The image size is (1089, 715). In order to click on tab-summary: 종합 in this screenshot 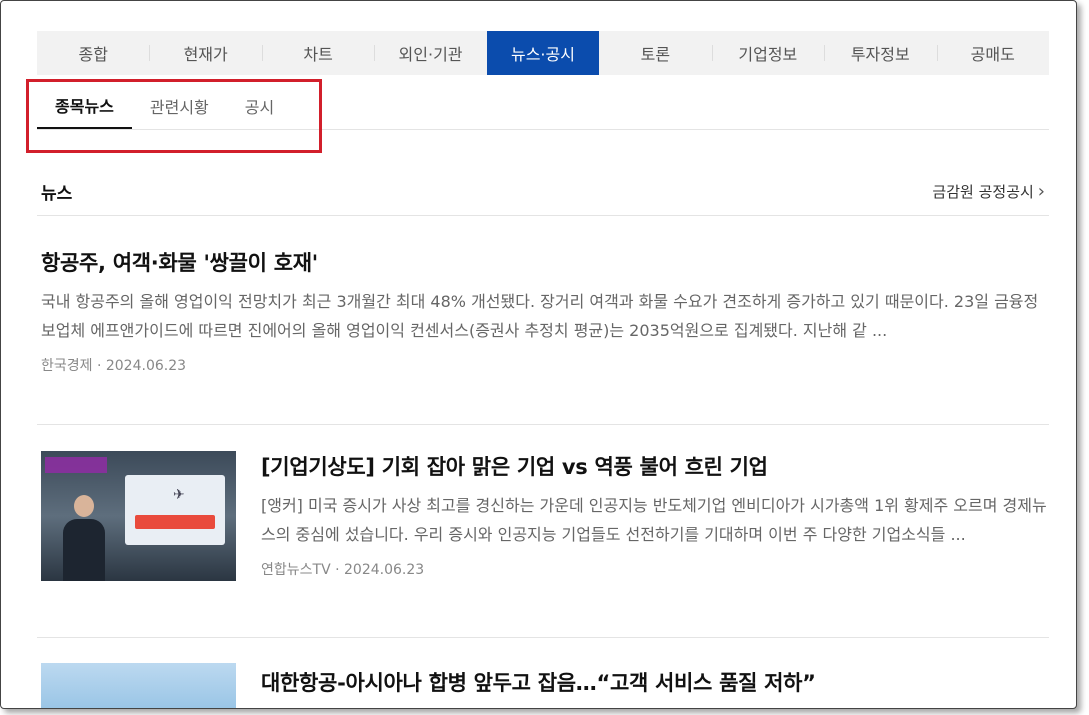, I will do `click(93, 53)`.